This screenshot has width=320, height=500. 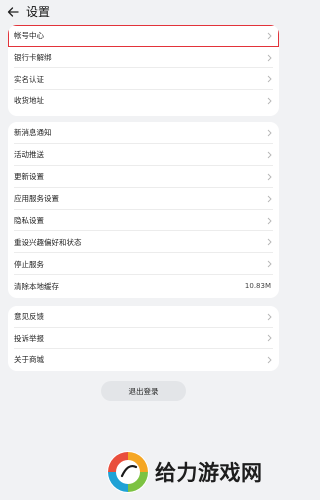 What do you see at coordinates (29, 101) in the screenshot?
I see `settings-item-label: 收货地址` at bounding box center [29, 101].